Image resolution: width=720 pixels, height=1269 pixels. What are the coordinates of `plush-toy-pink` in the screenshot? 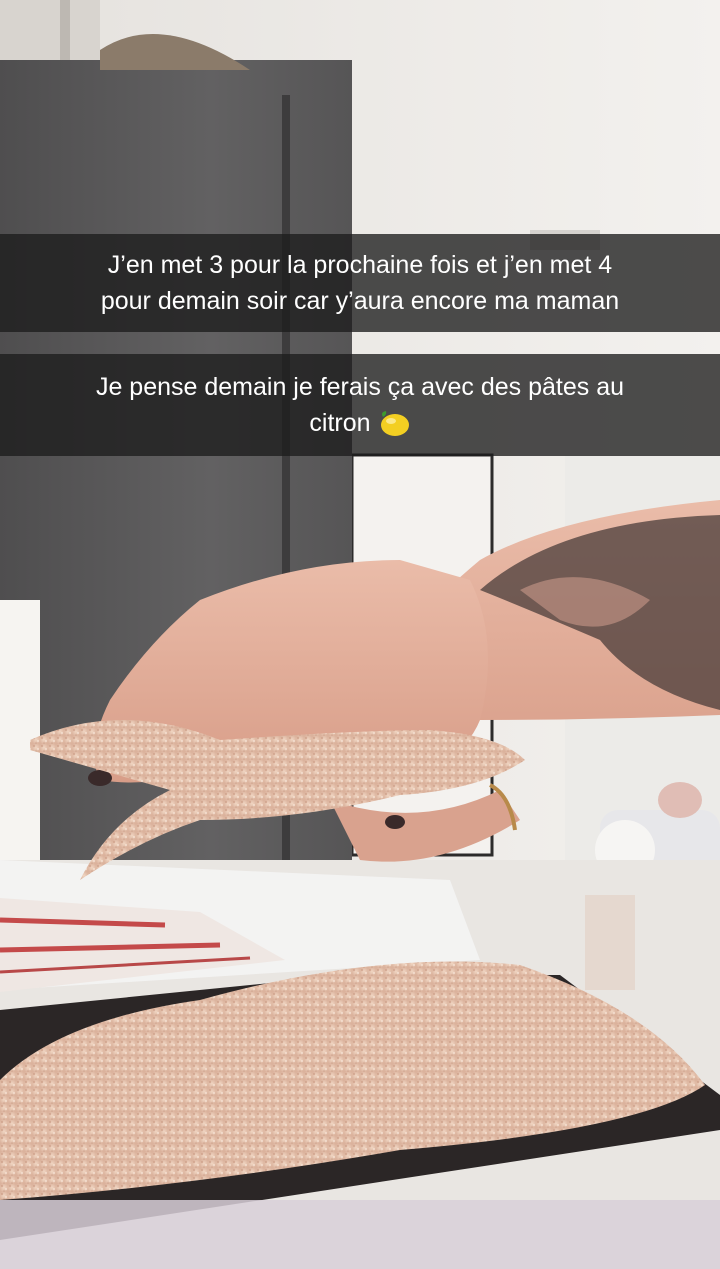 It's located at (680, 800).